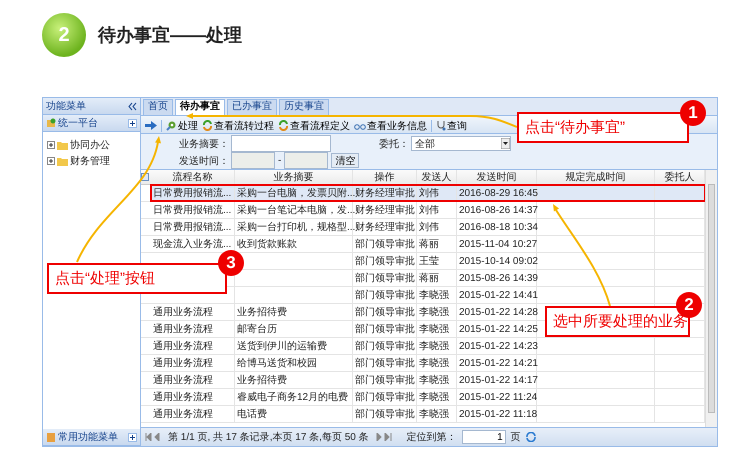  Describe the element at coordinates (170, 35) in the screenshot. I see `slide-title: 待办事宜——处理` at that location.